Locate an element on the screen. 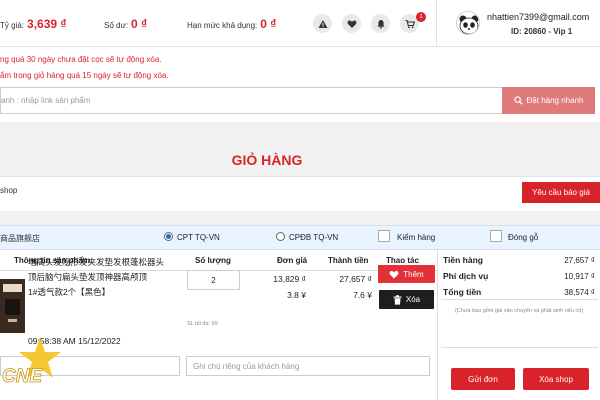 The height and width of the screenshot is (400, 600). available-limit: Hạn mức khả dụng: 0 ₫ is located at coordinates (231, 24).